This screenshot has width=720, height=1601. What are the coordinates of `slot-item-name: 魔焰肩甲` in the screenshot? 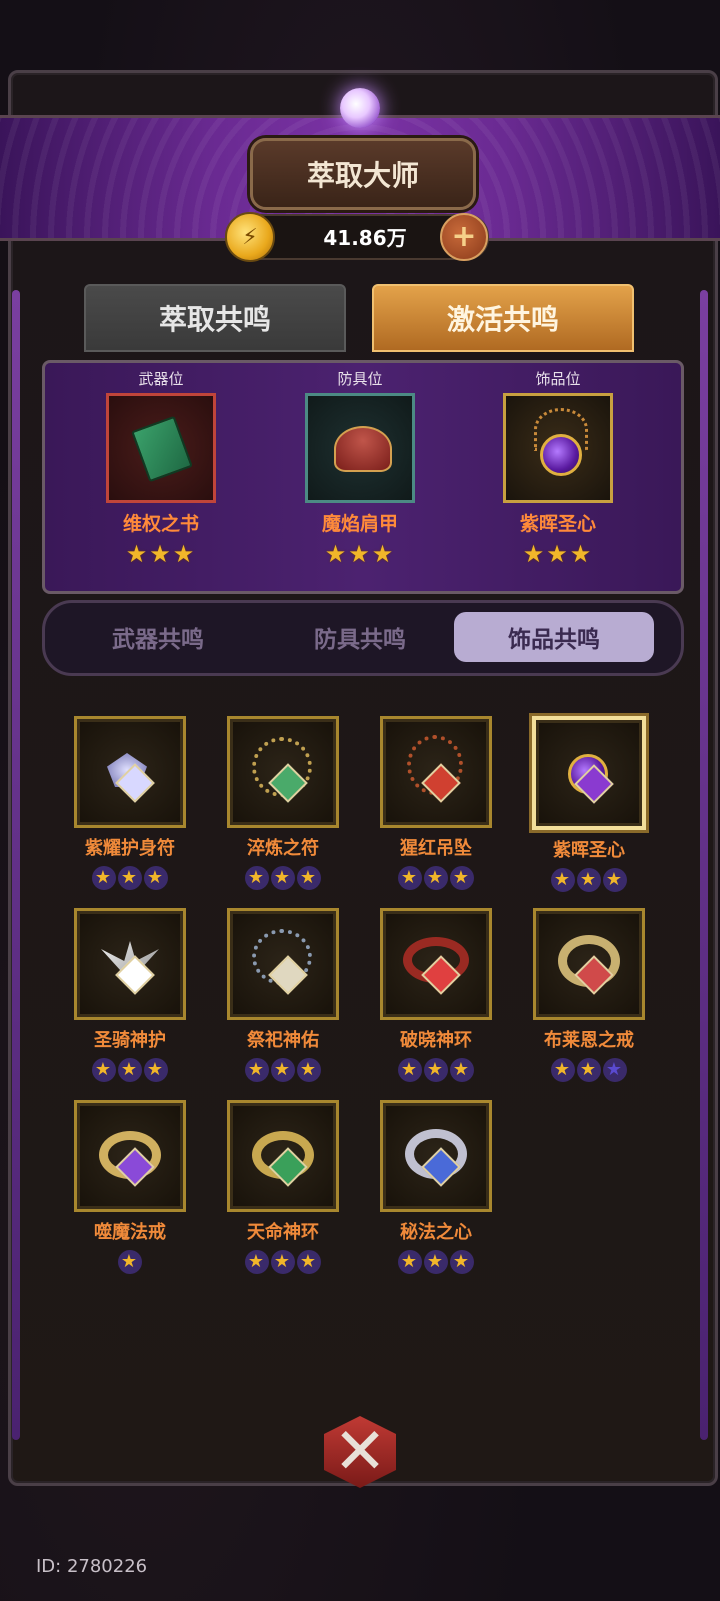 It's located at (359, 524).